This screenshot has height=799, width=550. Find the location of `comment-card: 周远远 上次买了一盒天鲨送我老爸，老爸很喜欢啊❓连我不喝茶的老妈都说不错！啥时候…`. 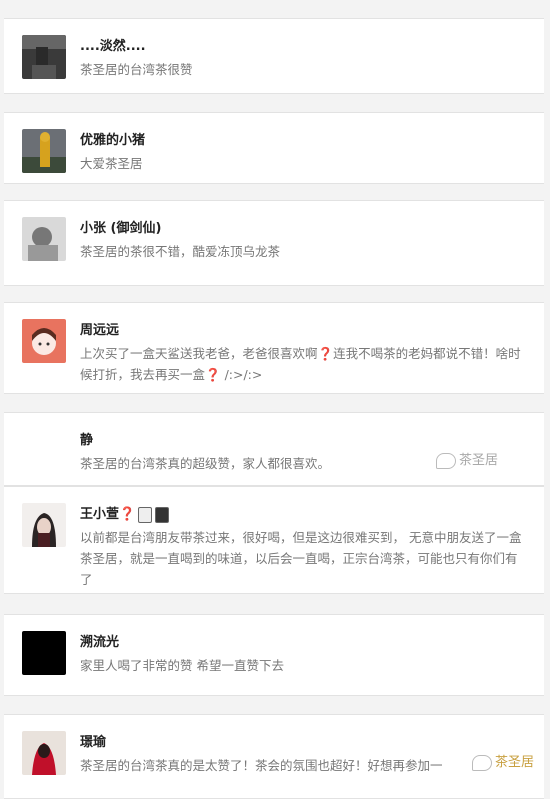

comment-card: 周远远 上次买了一盒天鲨送我老爸，老爸很喜欢啊❓连我不喝茶的老妈都说不错！啥时候… is located at coordinates (274, 348).